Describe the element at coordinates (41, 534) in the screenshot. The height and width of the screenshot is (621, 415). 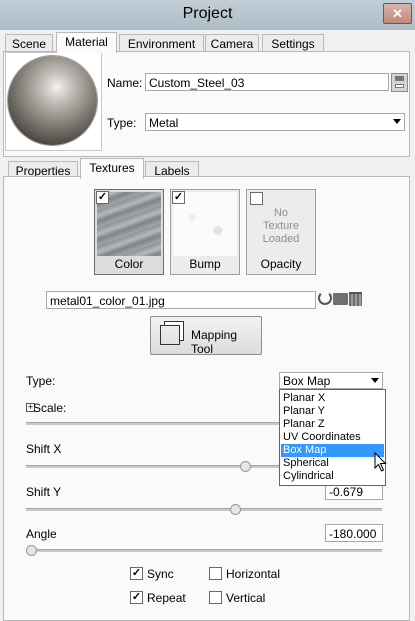
I see `angle-label: Angle` at that location.